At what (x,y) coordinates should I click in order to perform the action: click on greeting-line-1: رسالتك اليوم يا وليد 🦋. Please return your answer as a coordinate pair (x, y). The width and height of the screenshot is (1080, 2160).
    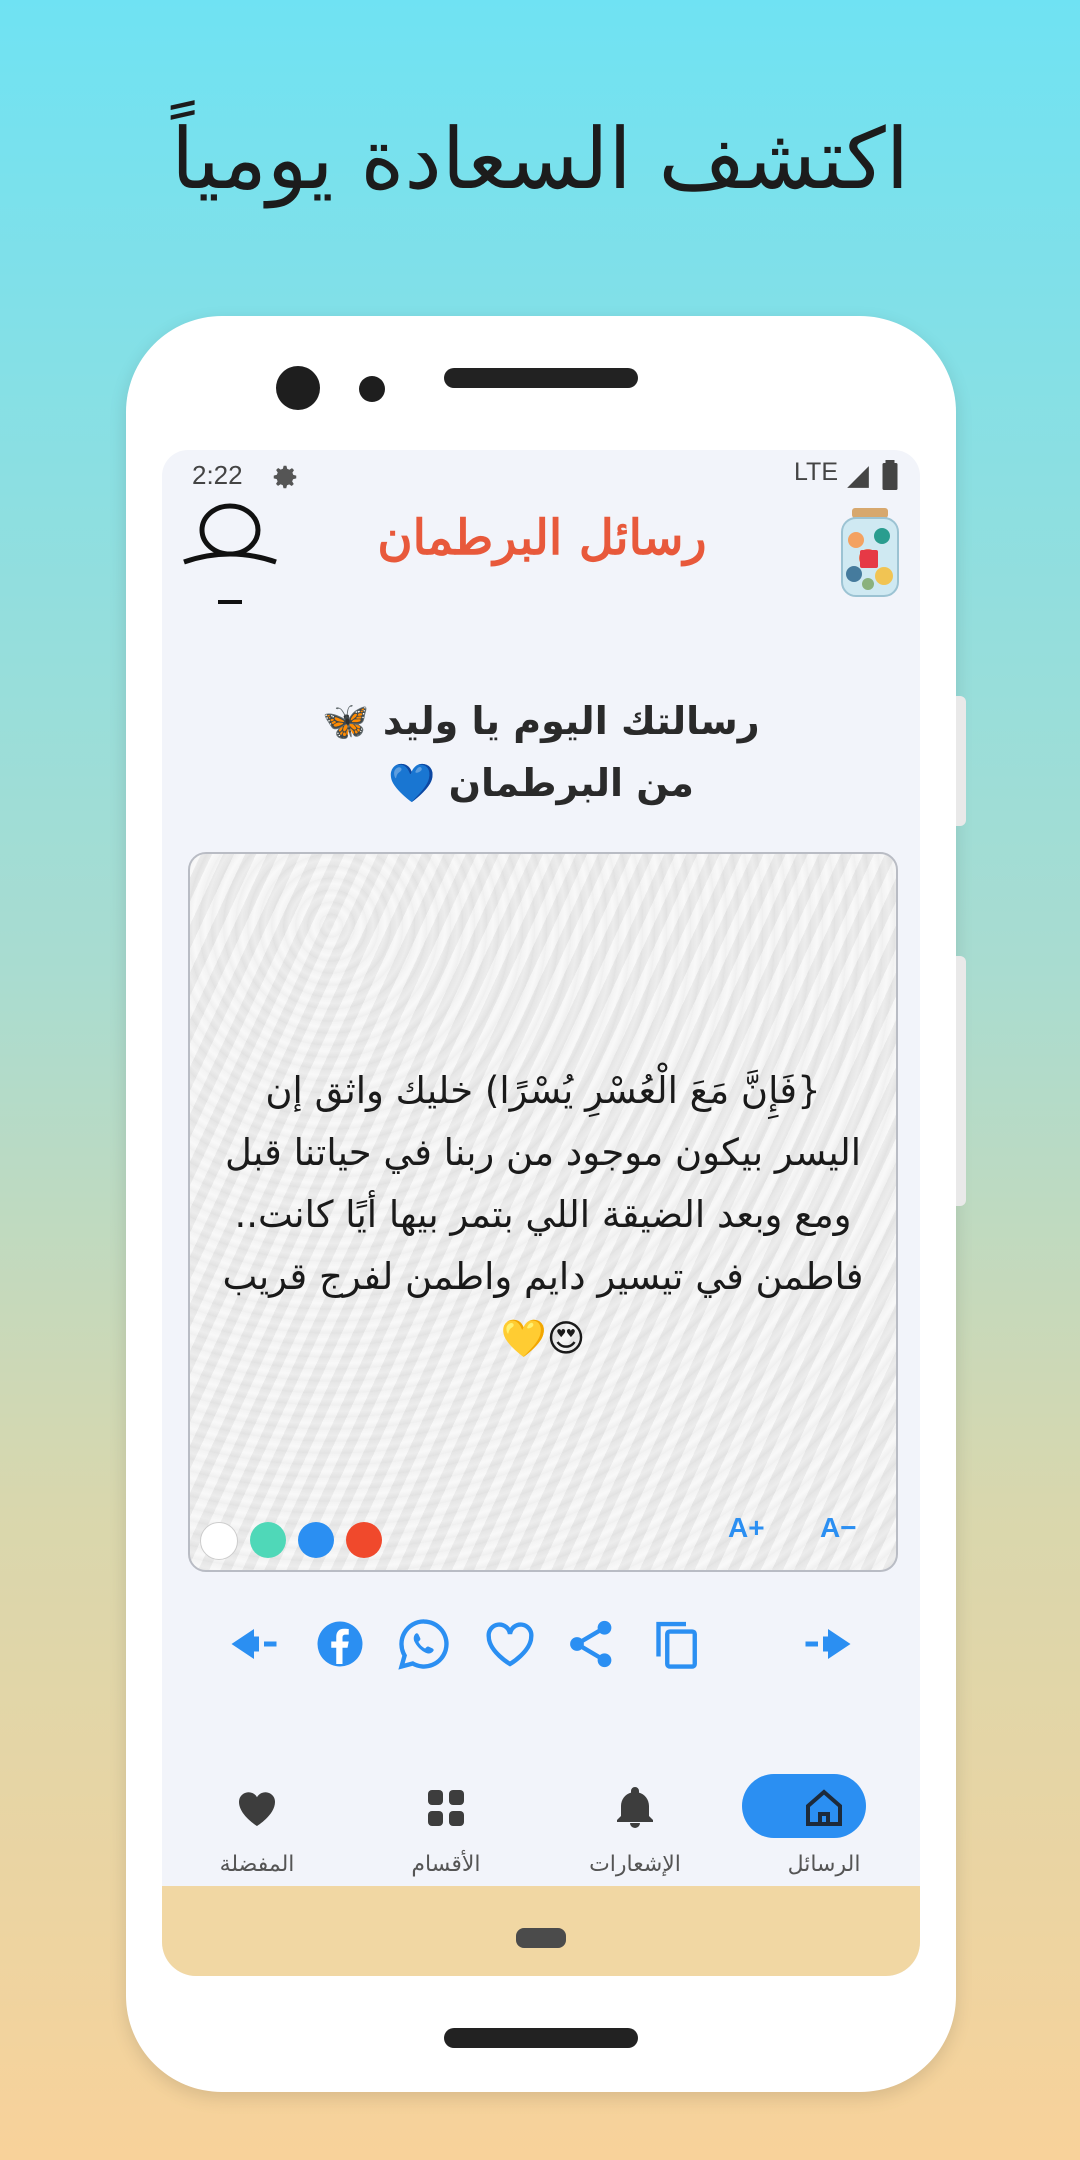
    Looking at the image, I should click on (541, 721).